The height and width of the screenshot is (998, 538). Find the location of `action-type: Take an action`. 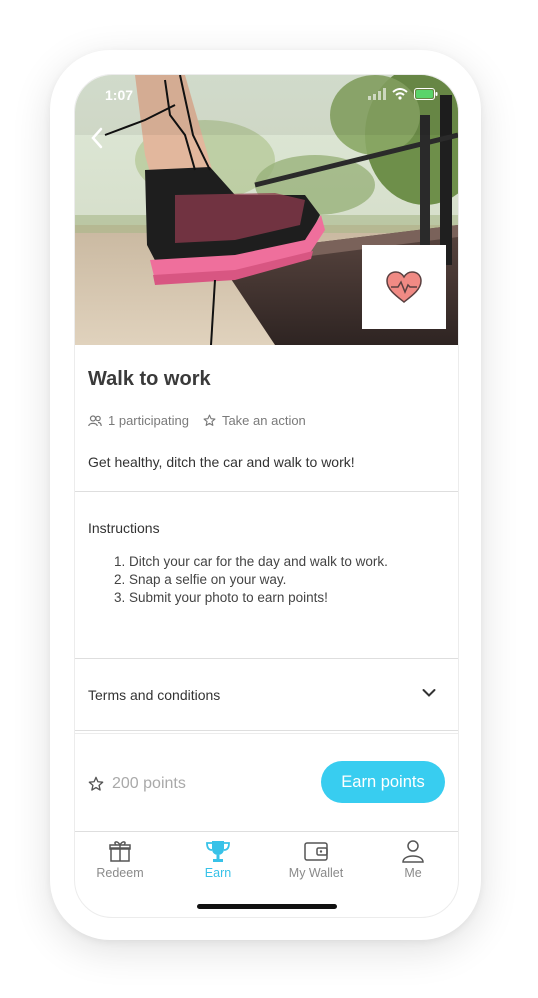

action-type: Take an action is located at coordinates (263, 420).